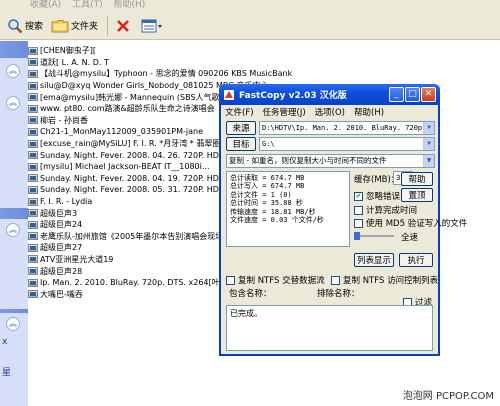 This screenshot has width=500, height=406. Describe the element at coordinates (143, 97) in the screenshot. I see `file-name: [ema@mysilu]韩光娜 - Mannequin (SBS人气歌谣 090` at that location.